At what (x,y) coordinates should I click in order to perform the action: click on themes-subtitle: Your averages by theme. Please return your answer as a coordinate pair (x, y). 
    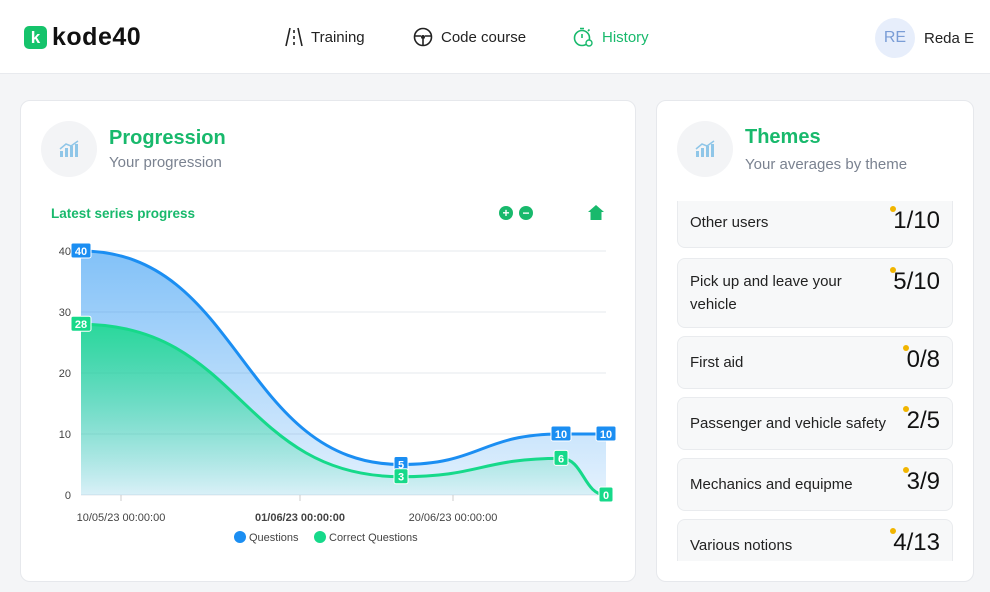
    Looking at the image, I should click on (826, 164).